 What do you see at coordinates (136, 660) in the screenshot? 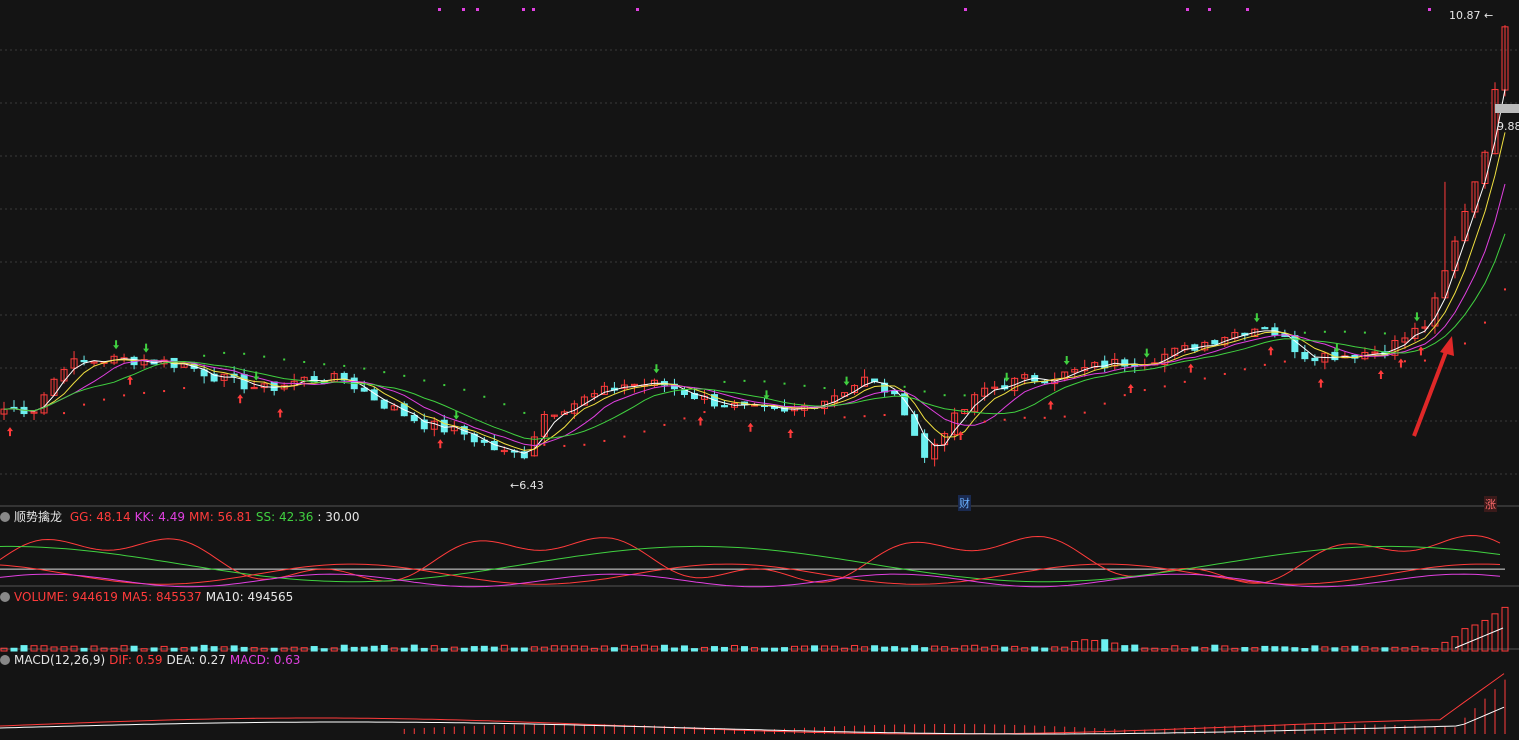
I see `legend-entry: DIF: 0.59` at bounding box center [136, 660].